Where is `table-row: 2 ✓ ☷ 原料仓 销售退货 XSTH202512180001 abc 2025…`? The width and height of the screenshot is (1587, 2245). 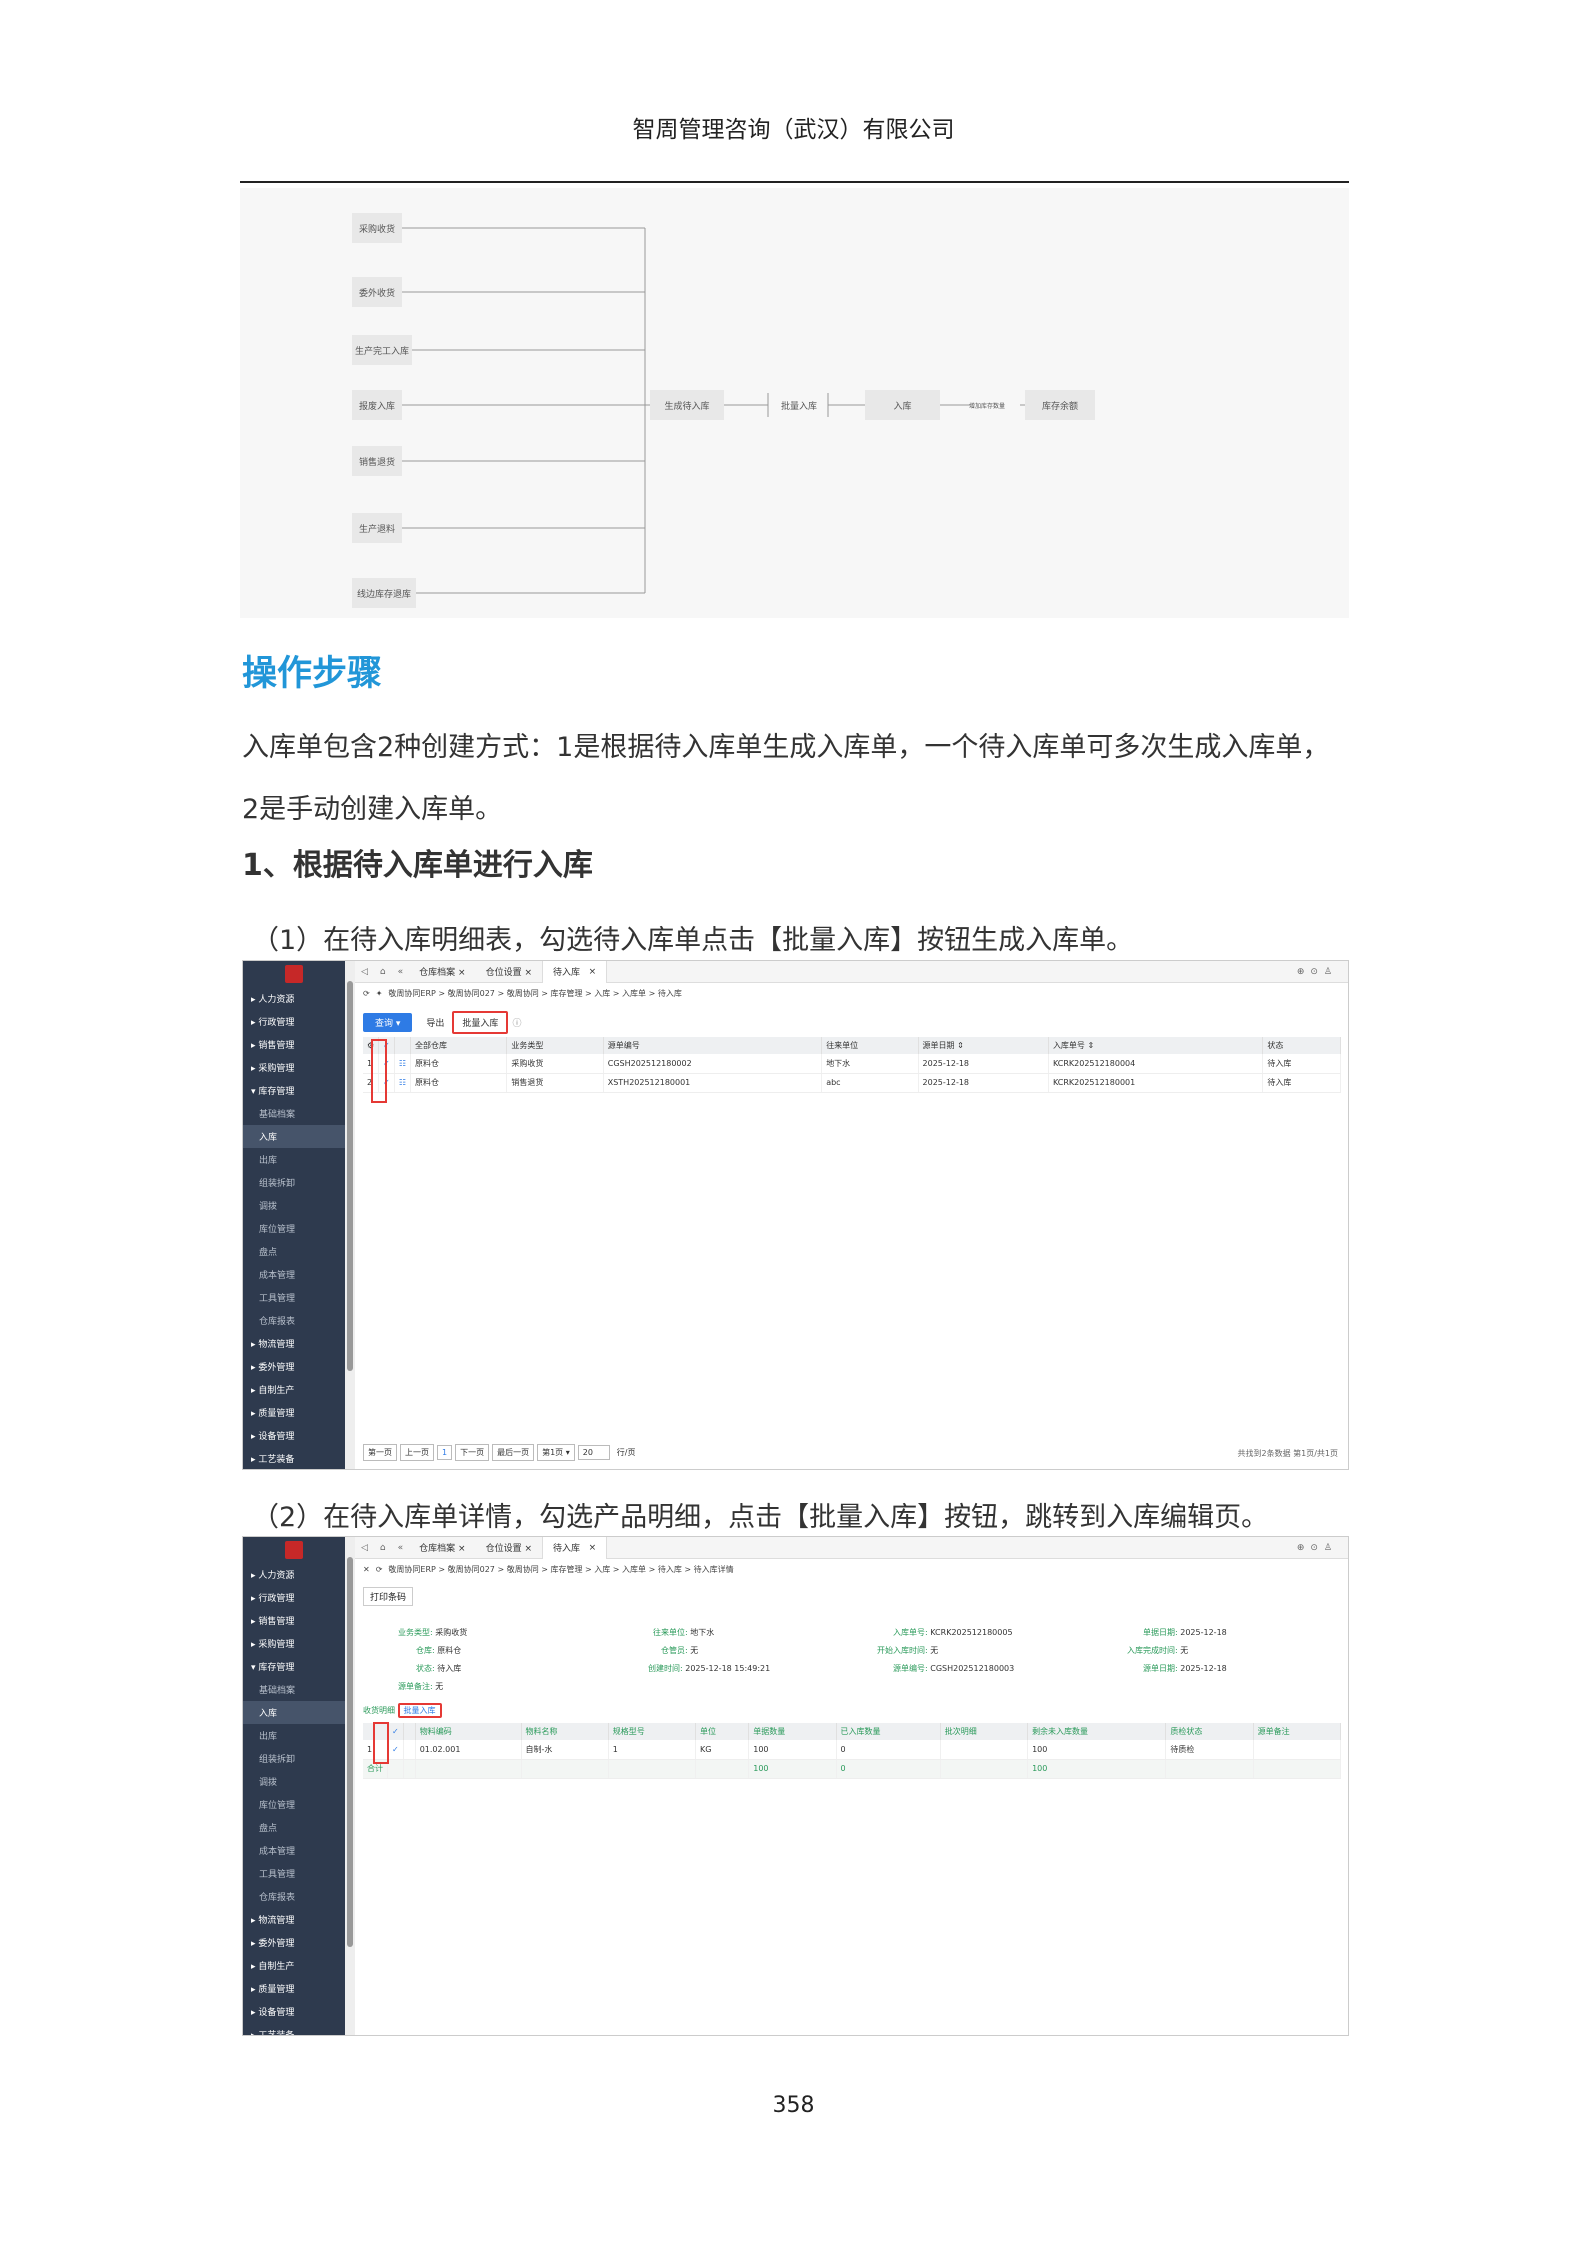
table-row: 2 ✓ ☷ 原料仓 销售退货 XSTH202512180001 abc 2025… is located at coordinates (852, 1083).